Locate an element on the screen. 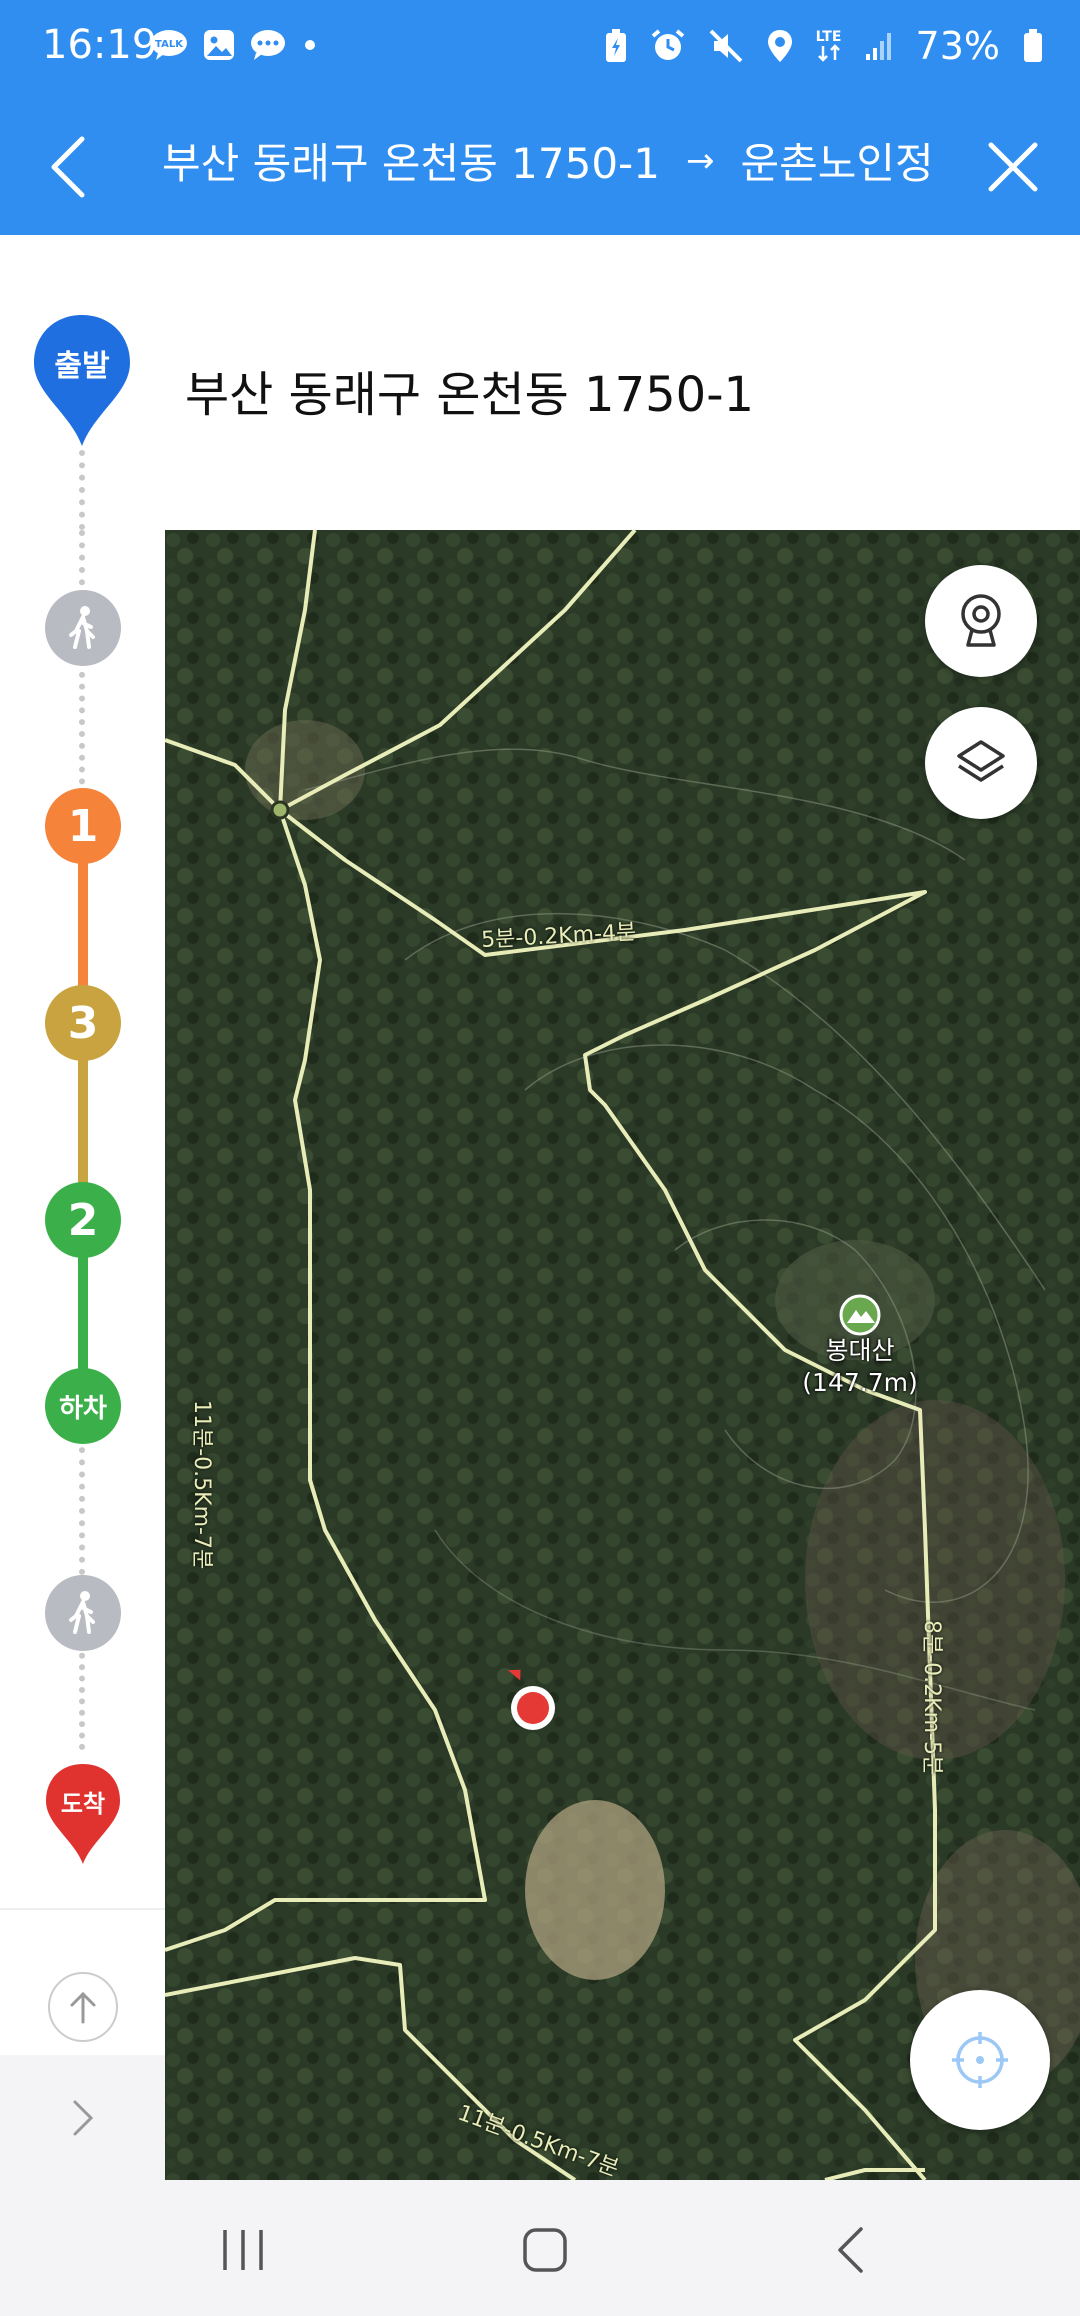 Image resolution: width=1080 pixels, height=2316 pixels. peak-name: 봉대산 is located at coordinates (860, 1350).